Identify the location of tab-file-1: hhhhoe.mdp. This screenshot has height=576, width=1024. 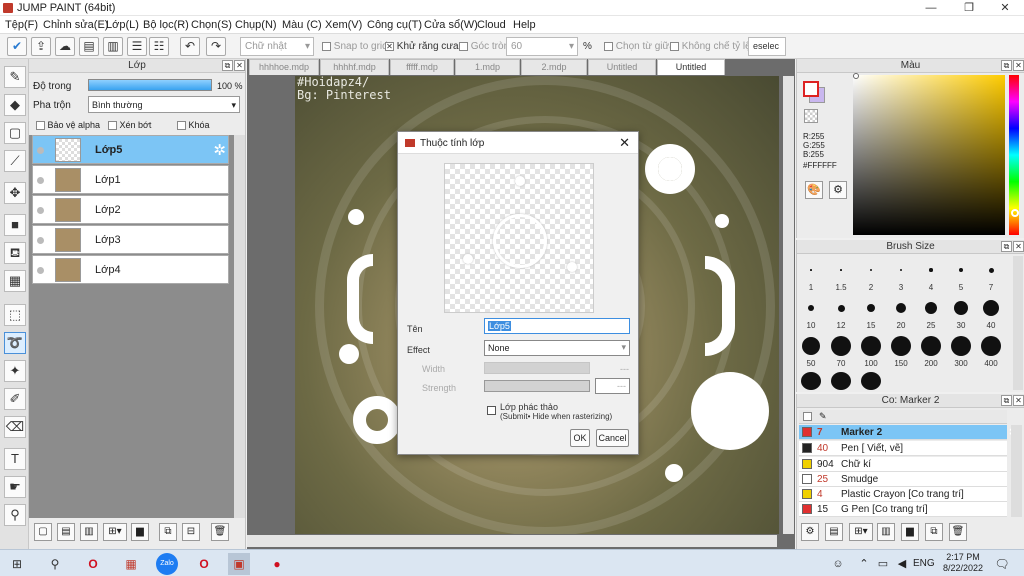
(284, 67).